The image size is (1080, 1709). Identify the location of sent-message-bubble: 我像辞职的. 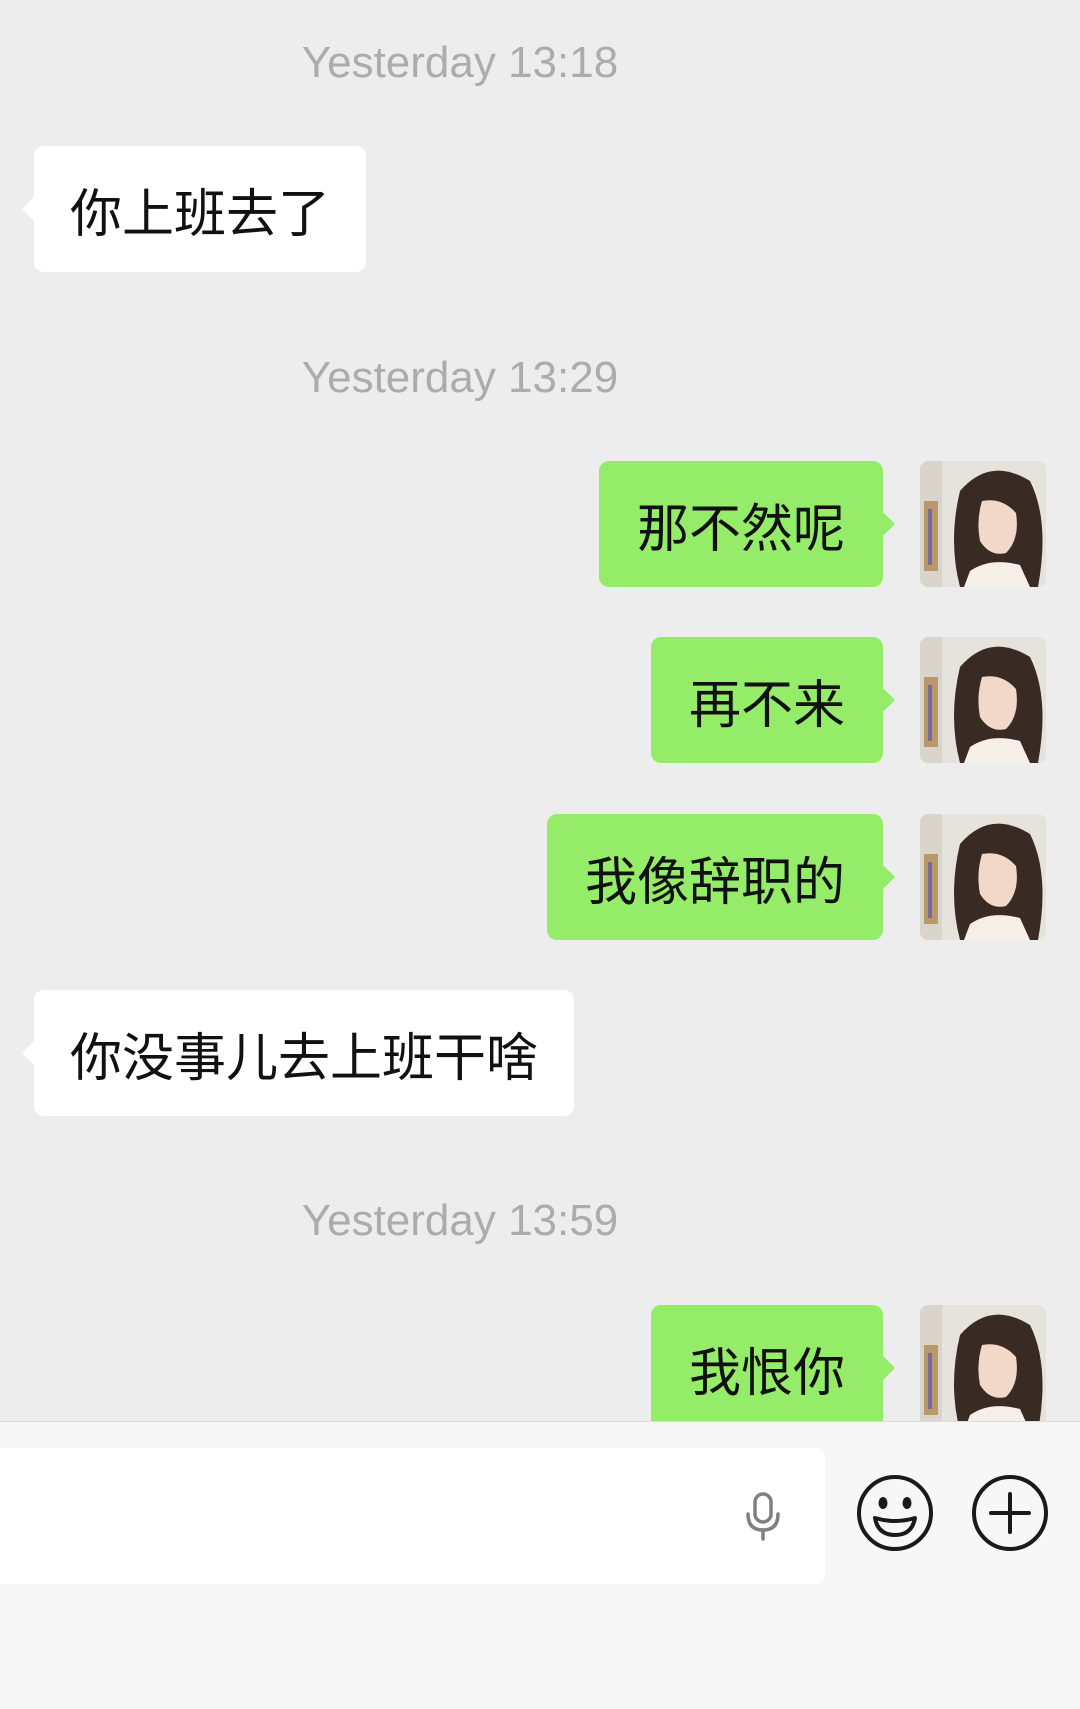
(721, 877).